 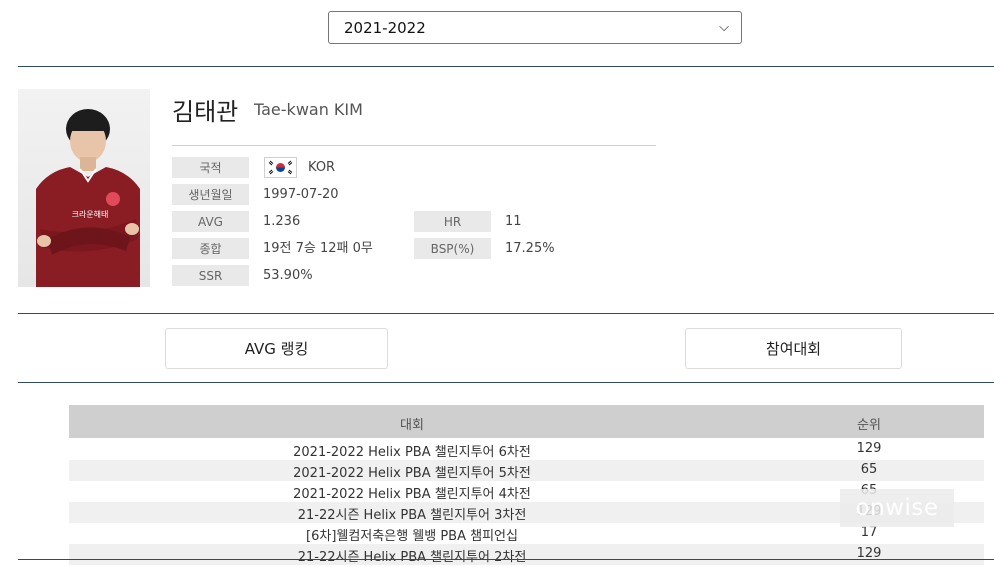 What do you see at coordinates (280, 167) in the screenshot?
I see `korea-flag-icon` at bounding box center [280, 167].